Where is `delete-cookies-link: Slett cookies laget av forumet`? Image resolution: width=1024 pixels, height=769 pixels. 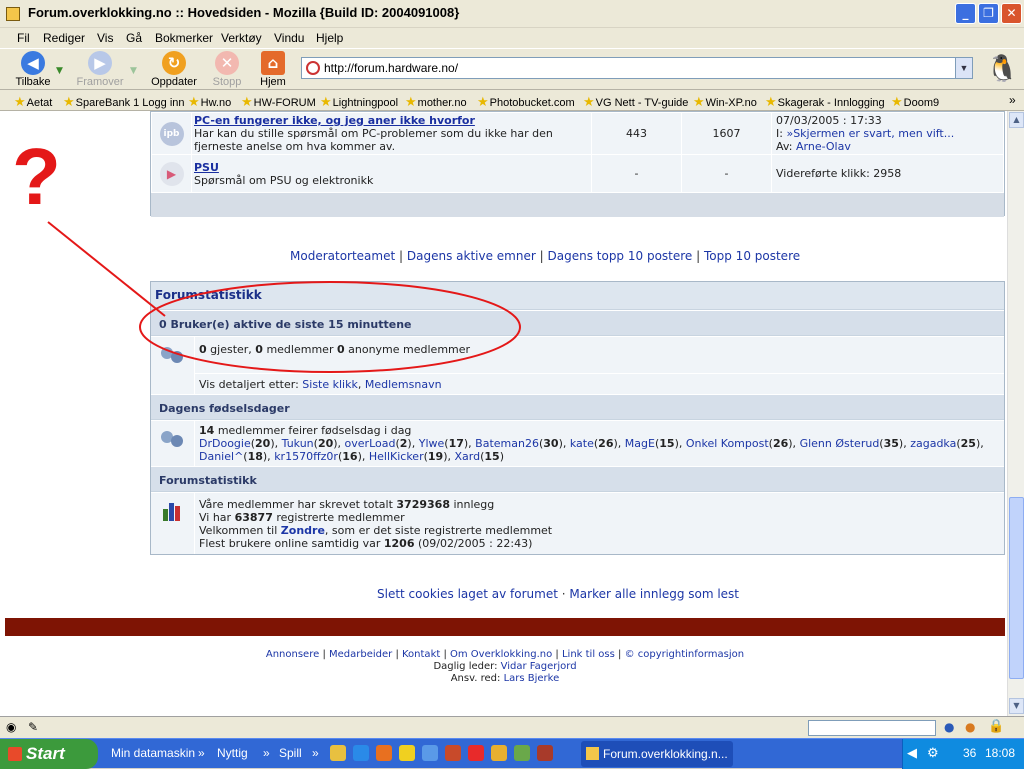
delete-cookies-link: Slett cookies laget av forumet is located at coordinates (467, 594).